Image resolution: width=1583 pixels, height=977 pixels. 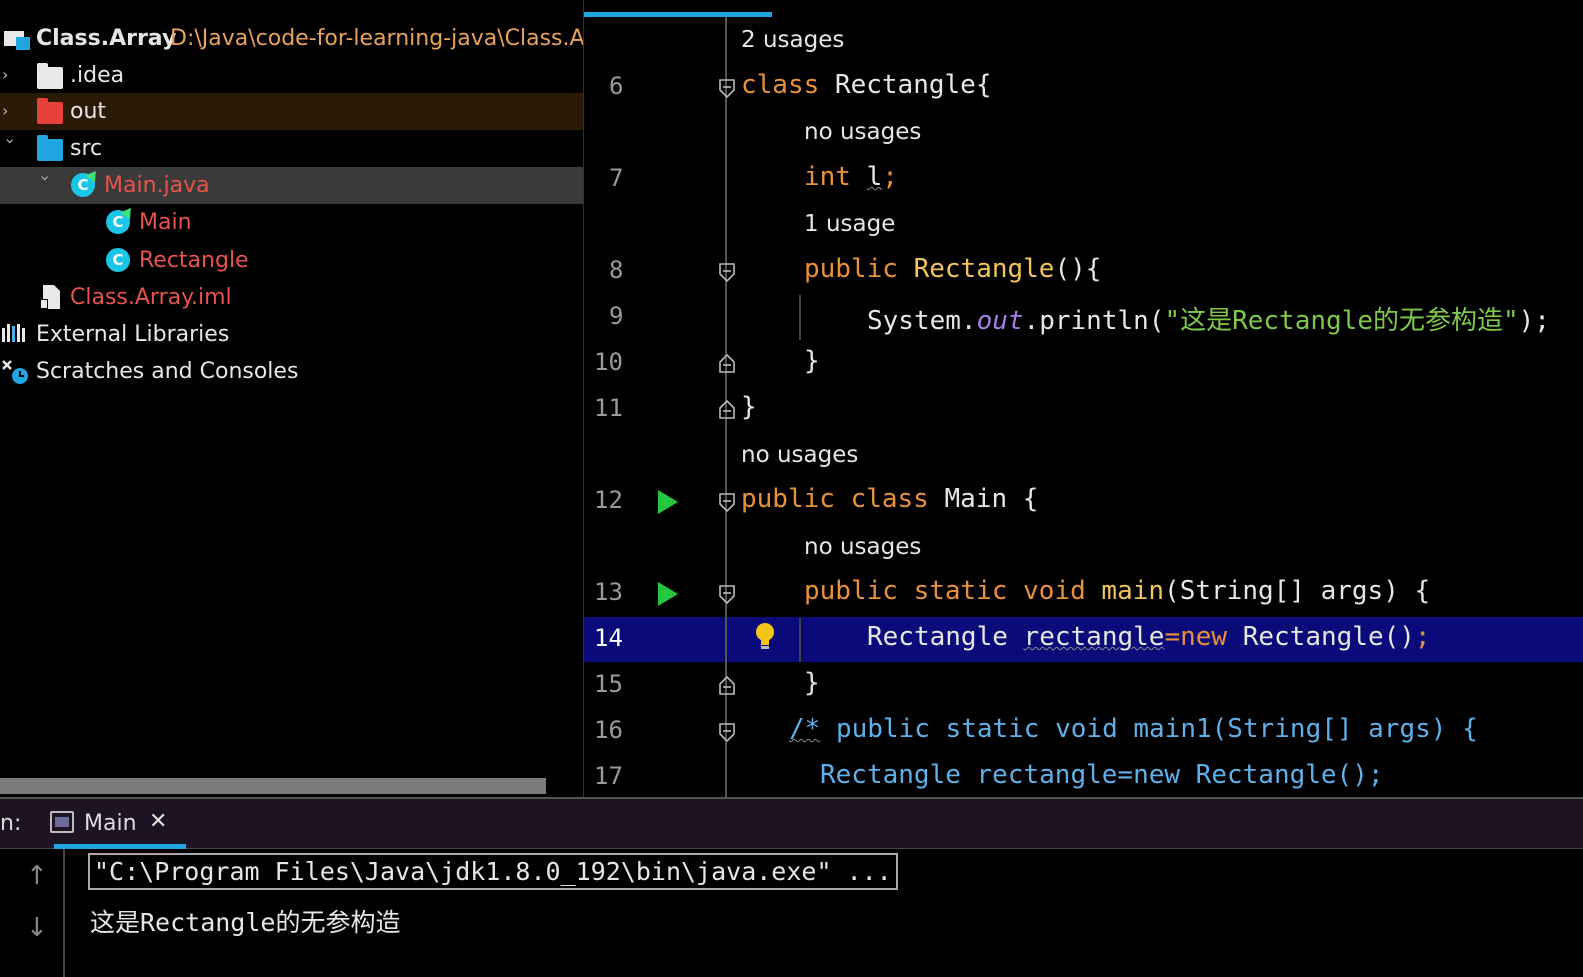 I want to click on tree-item-label: Class.Array.iml, so click(x=151, y=297).